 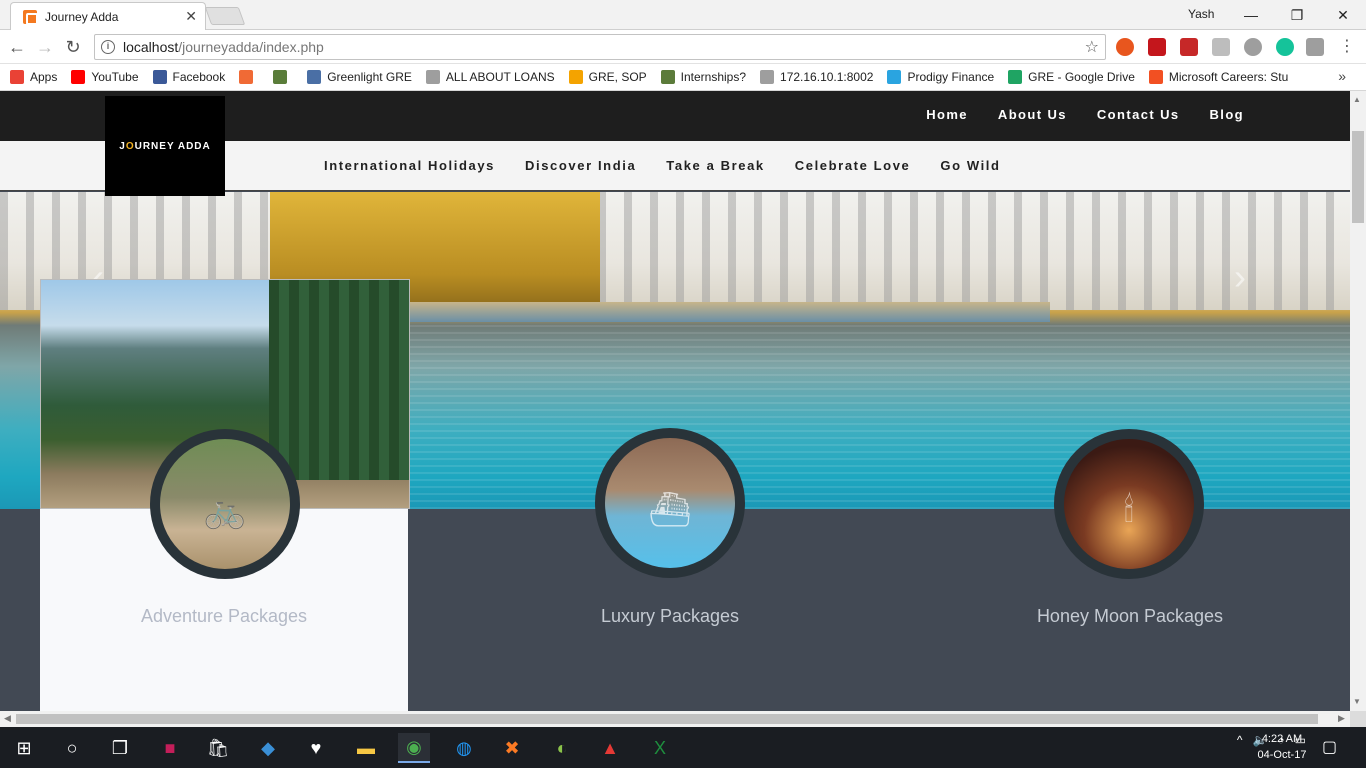 What do you see at coordinates (1092, 47) in the screenshot?
I see `bookmark-star-icon: ☆` at bounding box center [1092, 47].